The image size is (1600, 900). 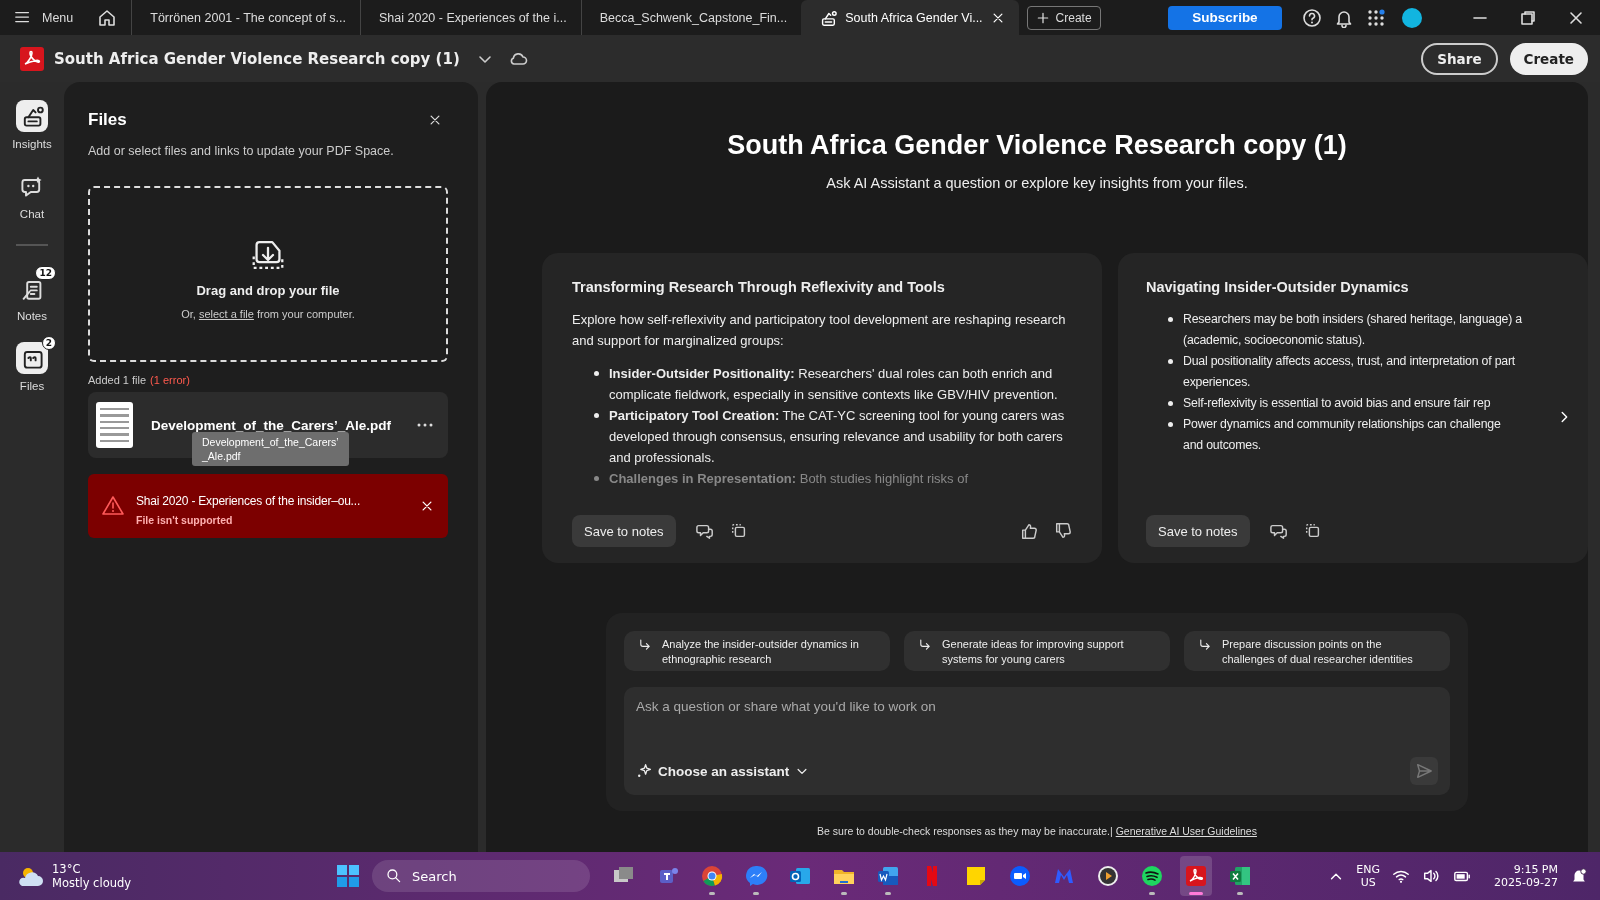 I want to click on chat-bubble-icon, so click(x=756, y=876).